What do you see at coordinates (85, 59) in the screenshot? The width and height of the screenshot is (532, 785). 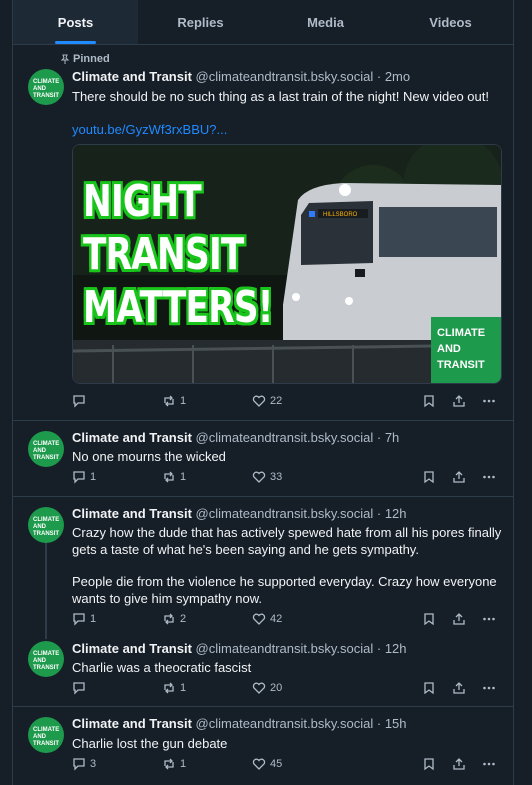 I see `pinned-indicator: Pinned` at bounding box center [85, 59].